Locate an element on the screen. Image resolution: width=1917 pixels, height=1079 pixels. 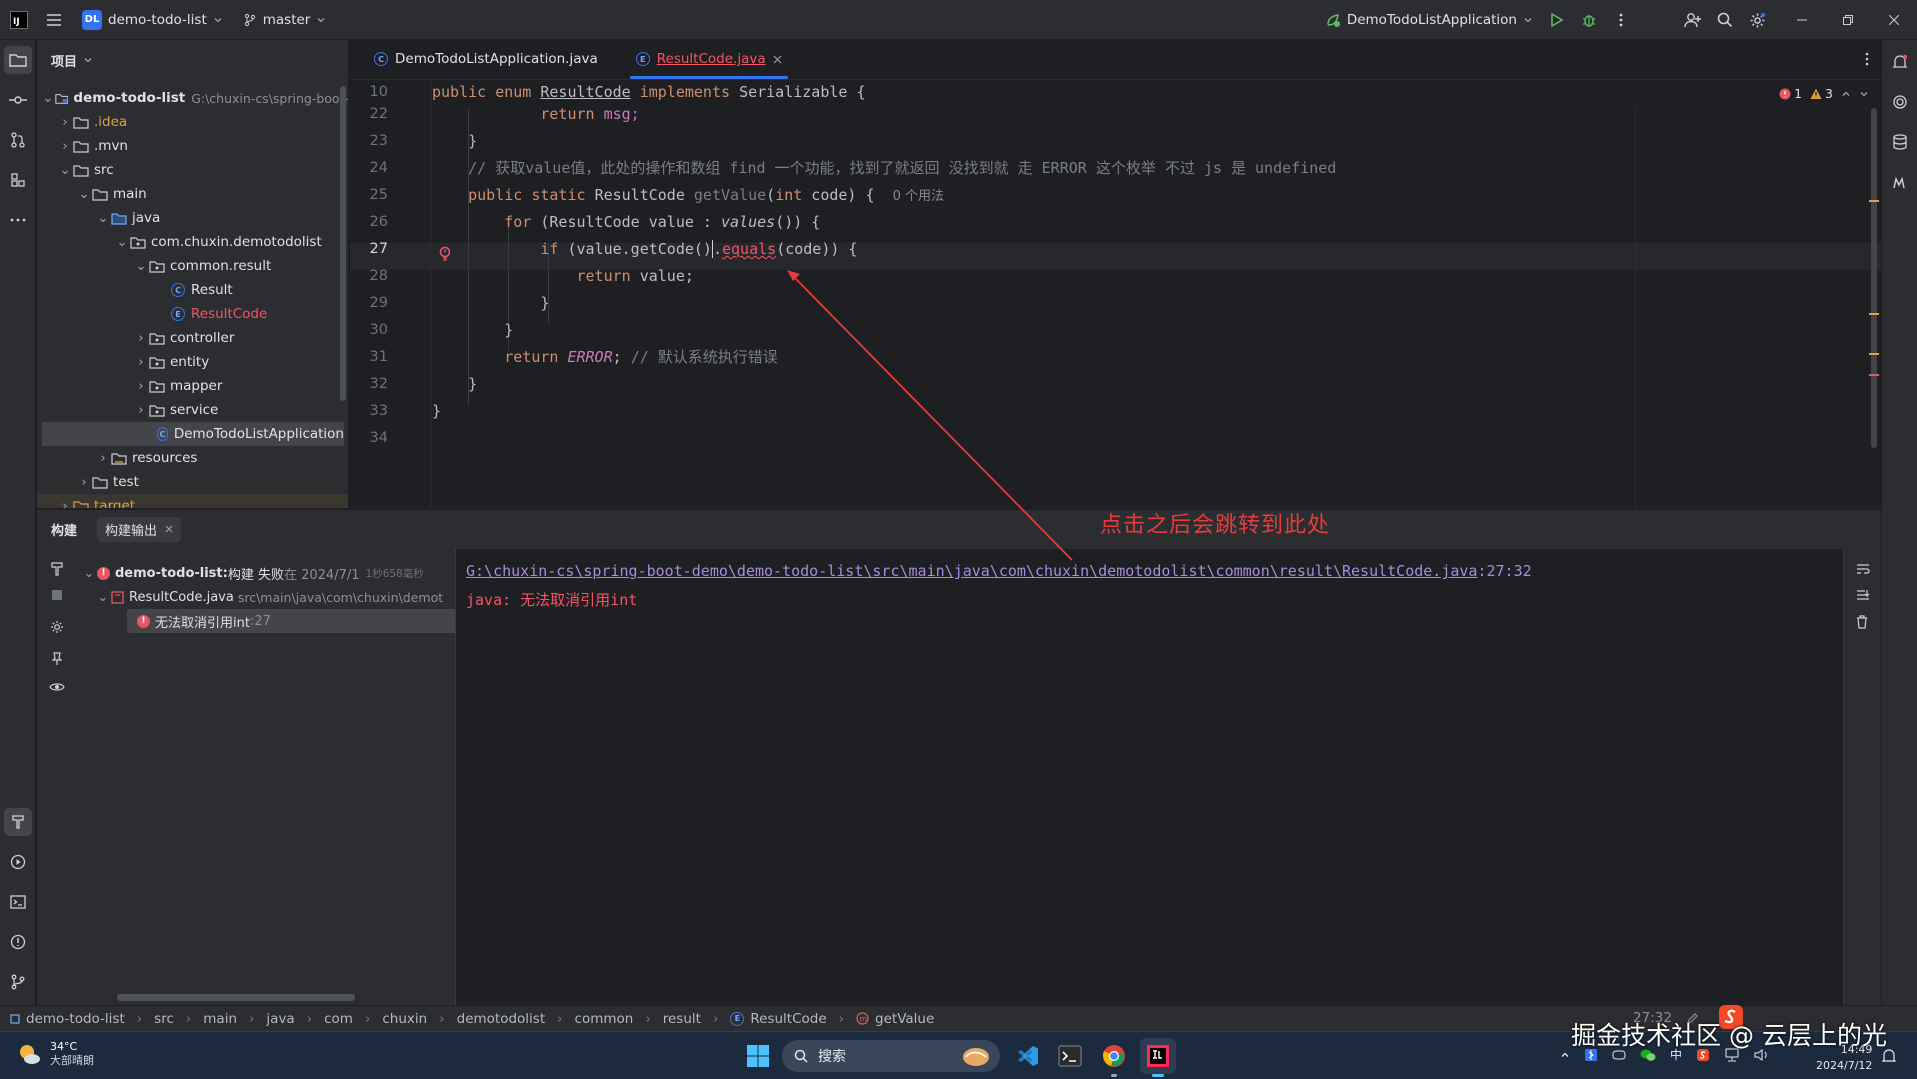
shell-highlight-icon is located at coordinates (976, 1057).